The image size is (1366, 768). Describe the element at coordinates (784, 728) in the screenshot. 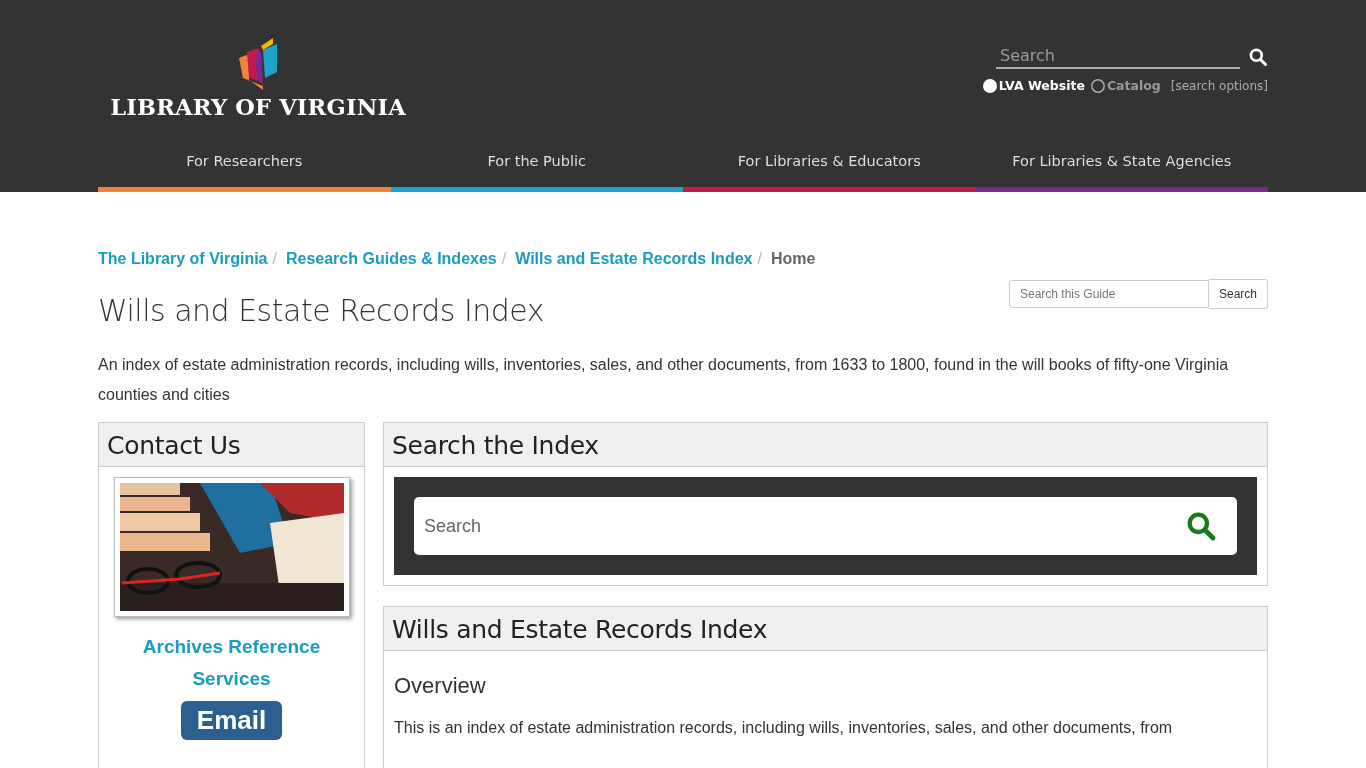

I see `overview-text: This is an index of estate administration records, including wills, inventories, sales, and other documents, from` at that location.